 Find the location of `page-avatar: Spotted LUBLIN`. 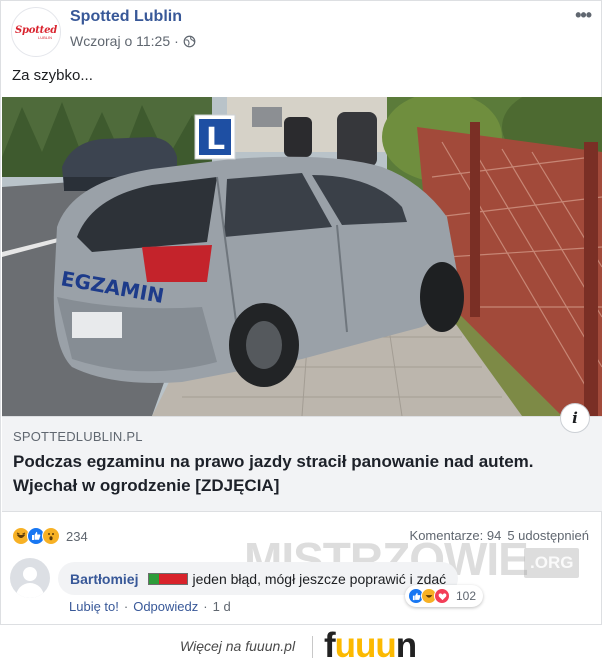

page-avatar: Spotted LUBLIN is located at coordinates (36, 32).